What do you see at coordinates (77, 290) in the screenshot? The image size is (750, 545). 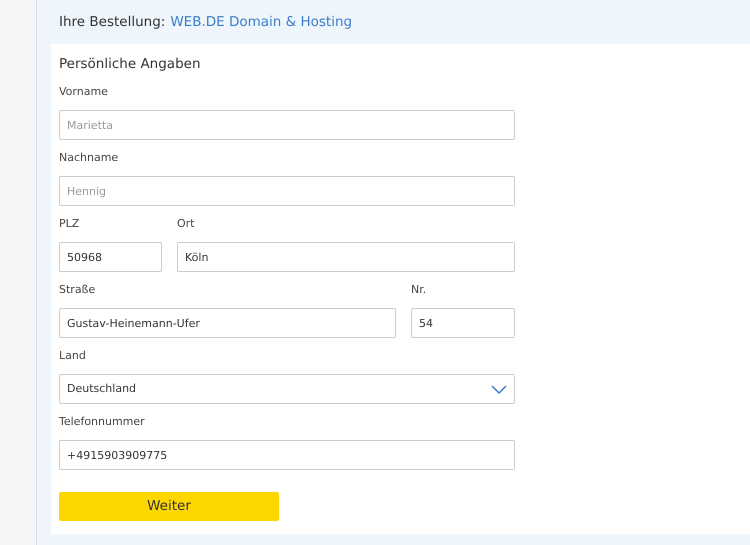 I see `field-label: Straße` at bounding box center [77, 290].